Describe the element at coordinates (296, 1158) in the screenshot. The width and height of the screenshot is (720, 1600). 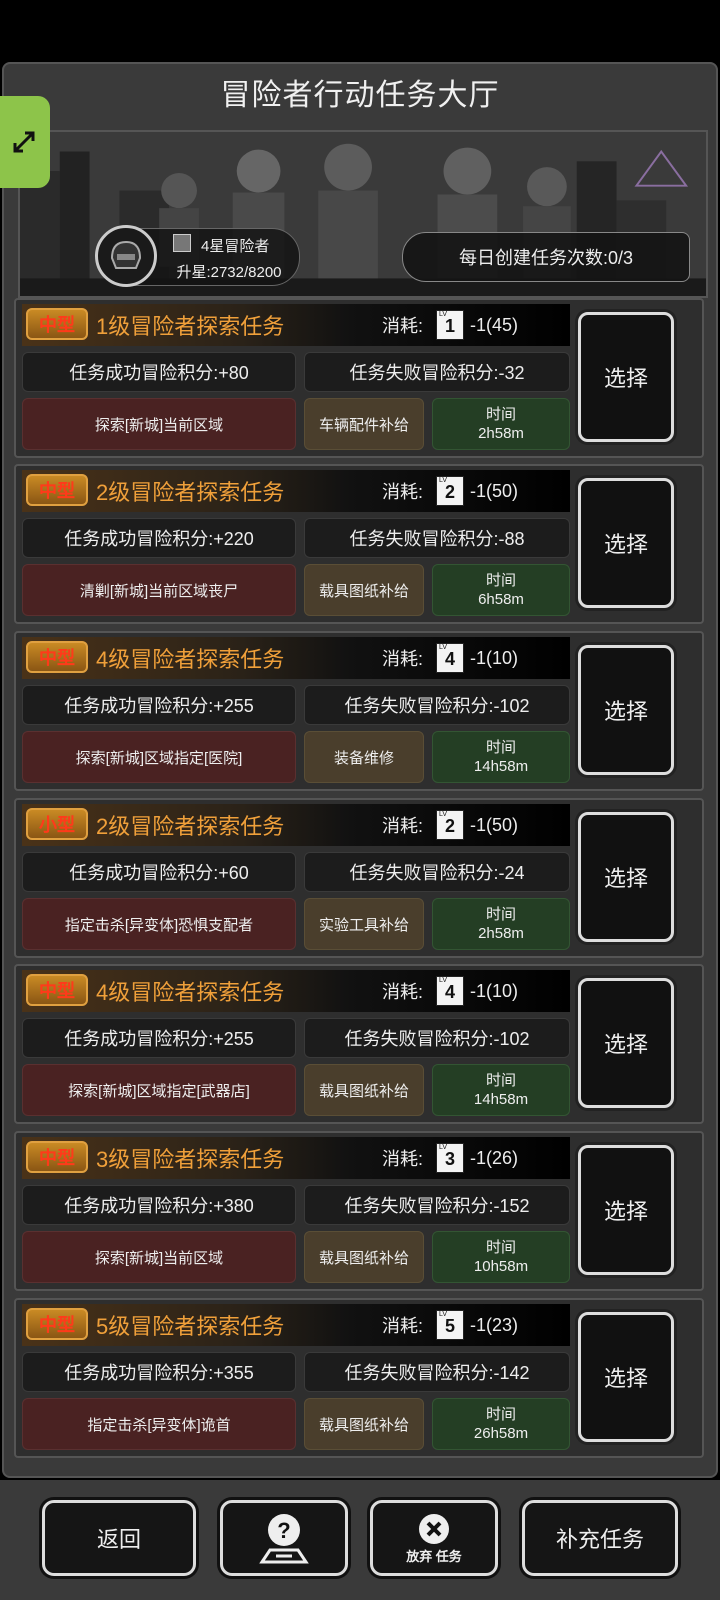
I see `task-header: 中型 3级冒险者探索任务 消耗: LV 3 -1(26)` at that location.